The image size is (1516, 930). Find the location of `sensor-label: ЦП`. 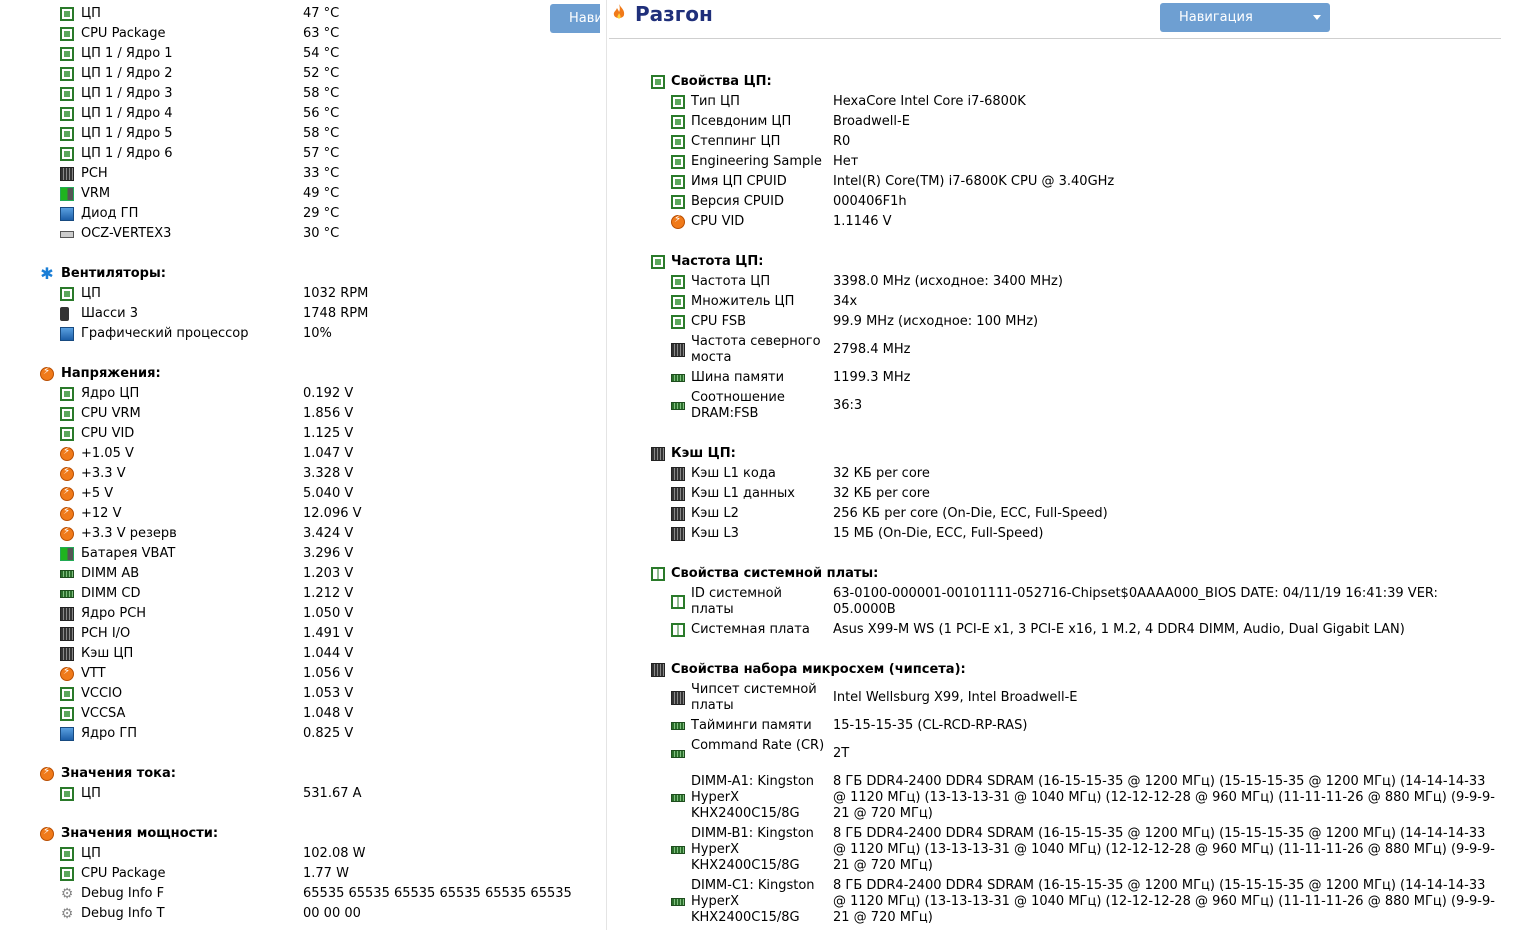

sensor-label: ЦП is located at coordinates (91, 793).